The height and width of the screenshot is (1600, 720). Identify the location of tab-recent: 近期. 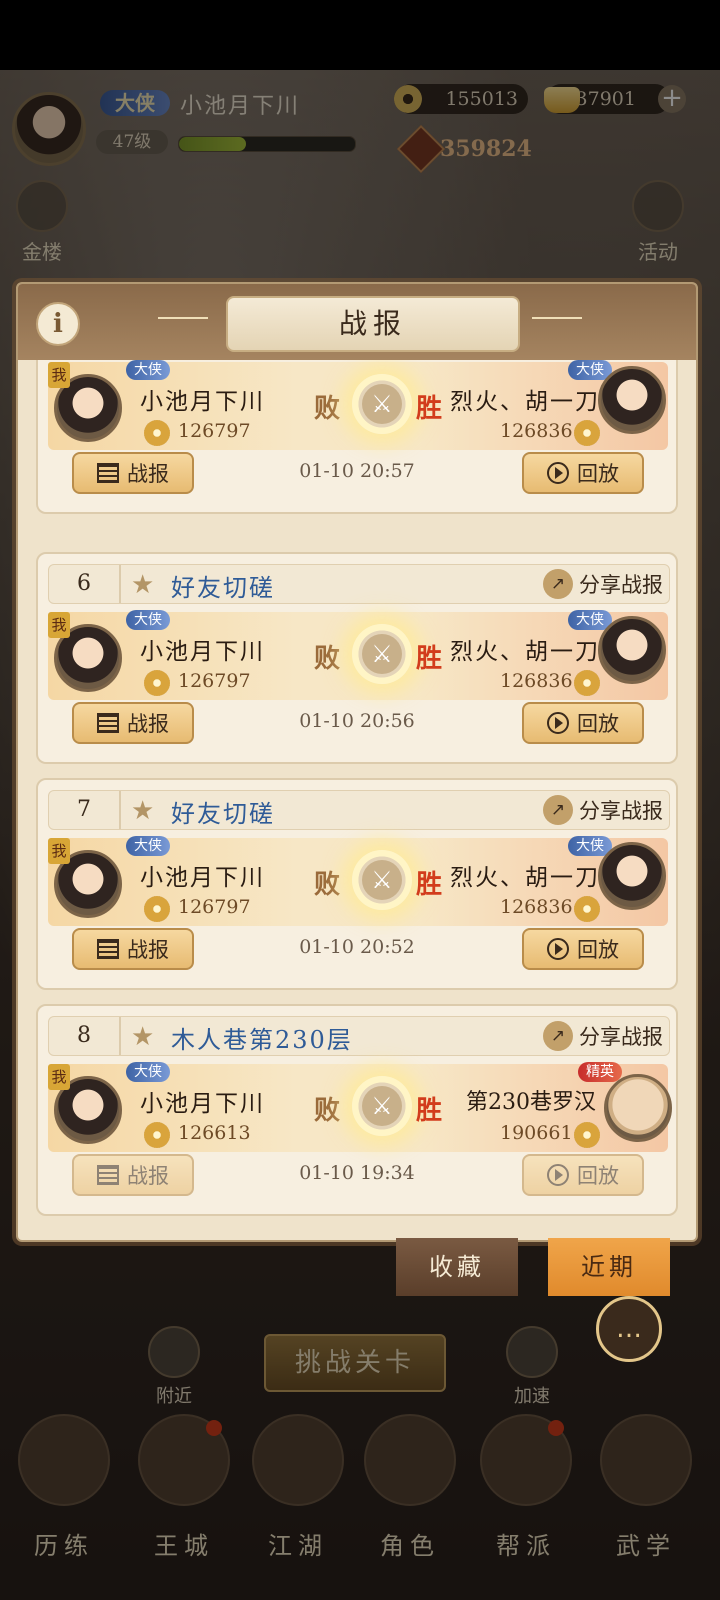
(609, 1267).